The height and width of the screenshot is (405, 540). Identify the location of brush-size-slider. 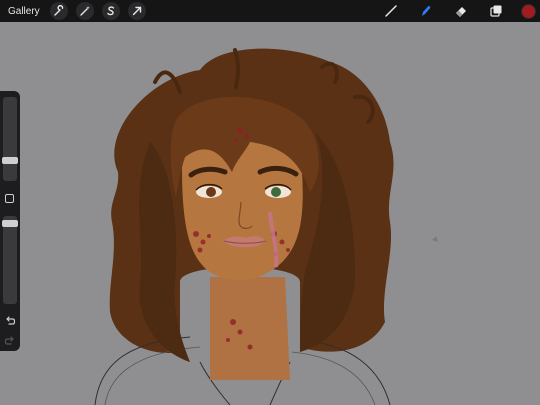
(10, 139).